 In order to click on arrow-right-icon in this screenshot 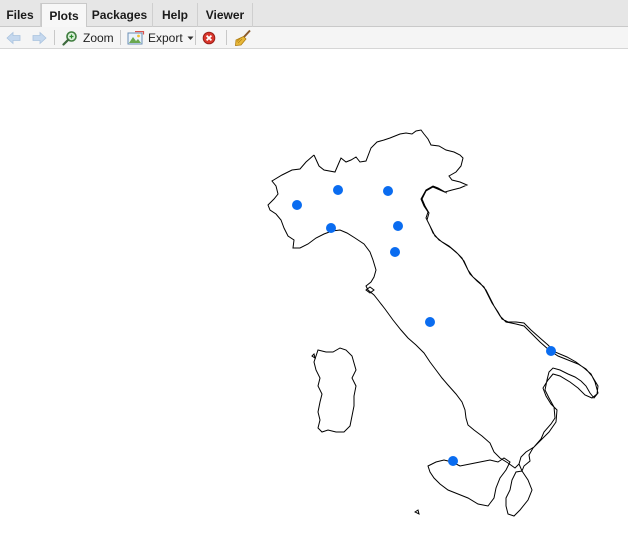, I will do `click(39, 38)`.